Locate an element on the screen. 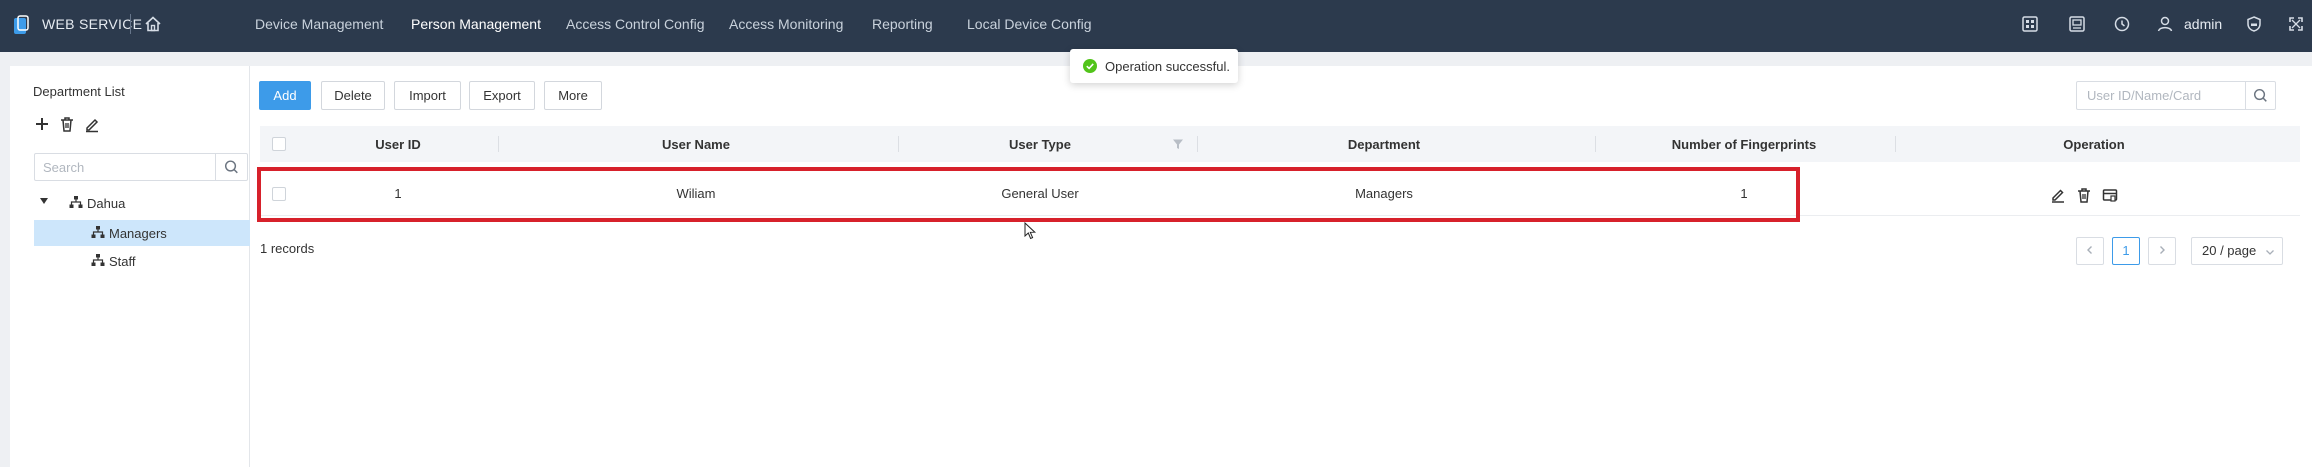 This screenshot has height=467, width=2312. current-user-name: admin is located at coordinates (2203, 24).